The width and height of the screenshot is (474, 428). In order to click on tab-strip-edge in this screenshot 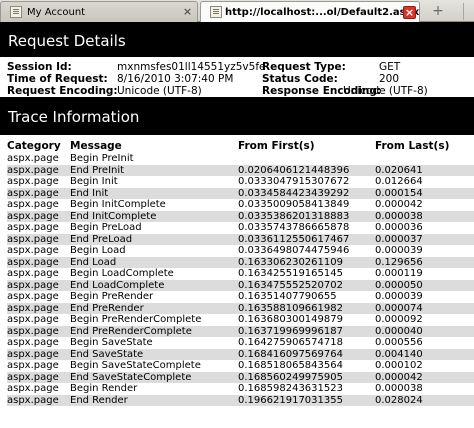, I will do `click(468, 11)`.